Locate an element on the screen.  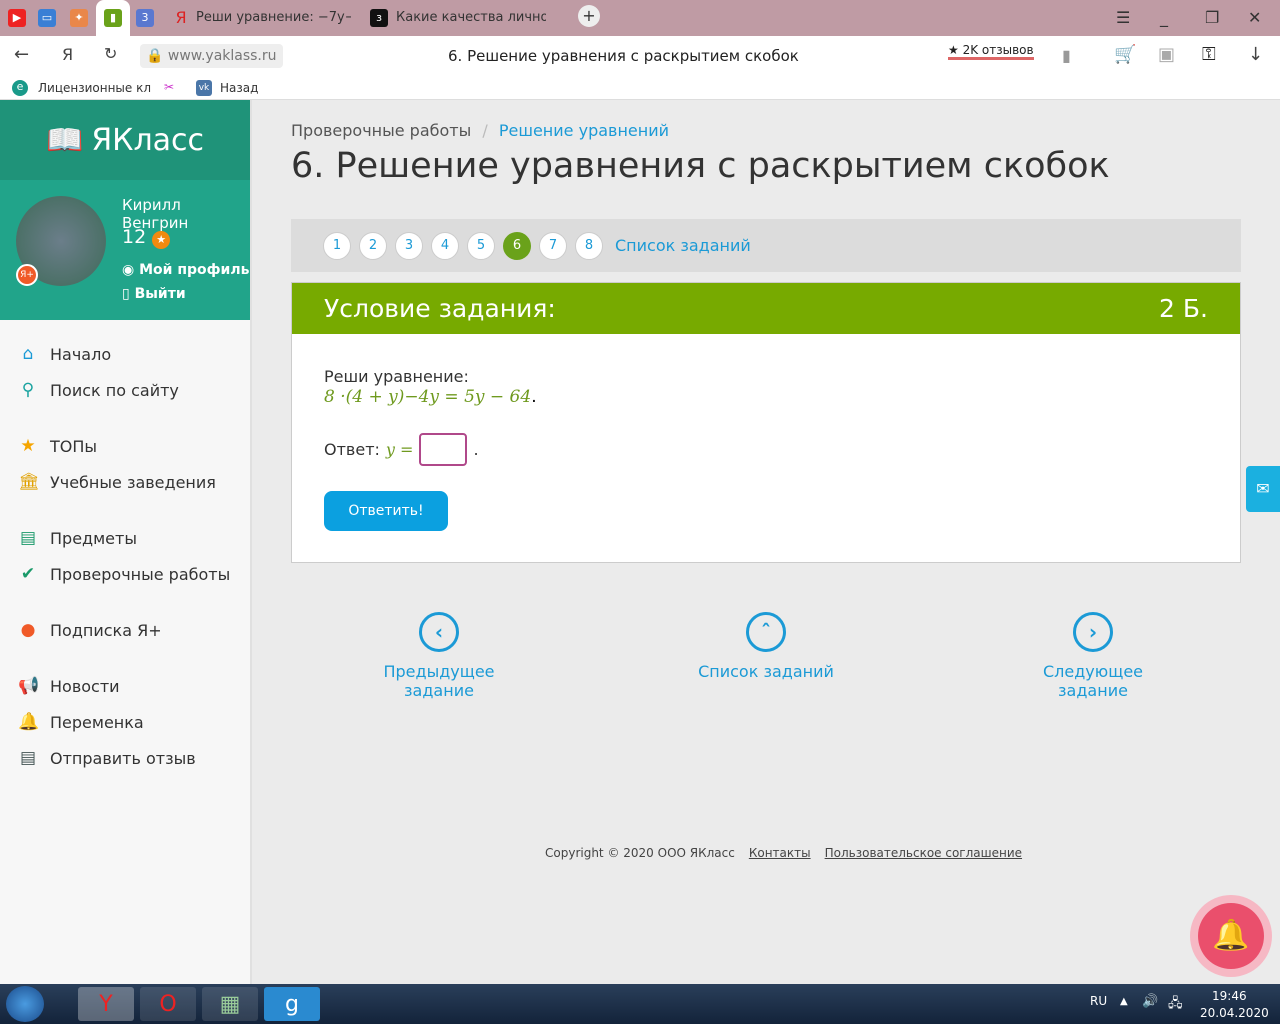
page-5: 5 is located at coordinates (481, 245).